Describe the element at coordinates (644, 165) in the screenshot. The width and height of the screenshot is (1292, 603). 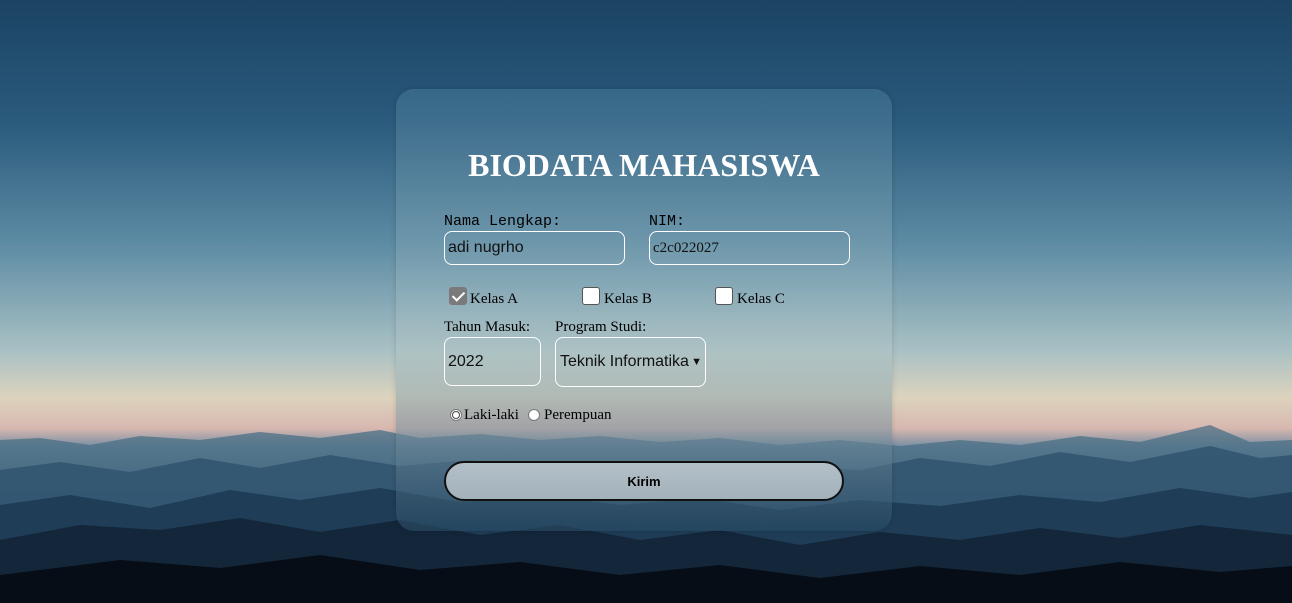
I see `form-title: BIODATA MAHASISWA` at that location.